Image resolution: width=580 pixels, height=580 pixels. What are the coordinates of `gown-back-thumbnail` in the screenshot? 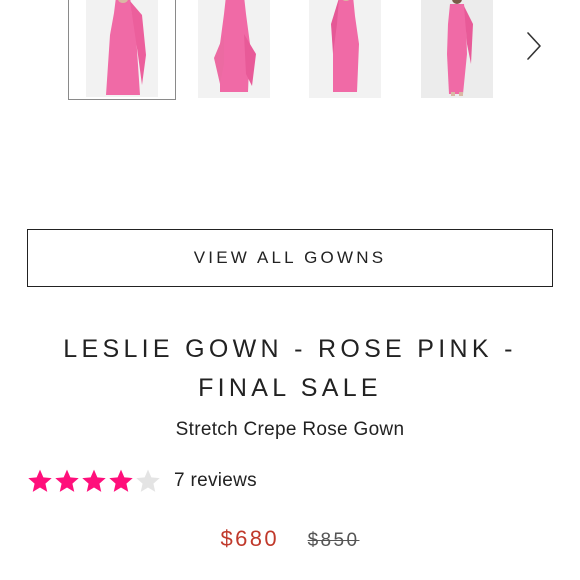 It's located at (234, 49).